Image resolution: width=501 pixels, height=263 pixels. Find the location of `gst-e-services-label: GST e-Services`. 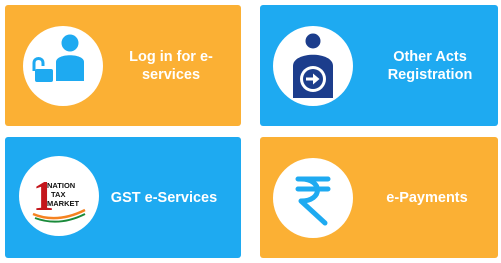

gst-e-services-label: GST e-Services is located at coordinates (164, 197).